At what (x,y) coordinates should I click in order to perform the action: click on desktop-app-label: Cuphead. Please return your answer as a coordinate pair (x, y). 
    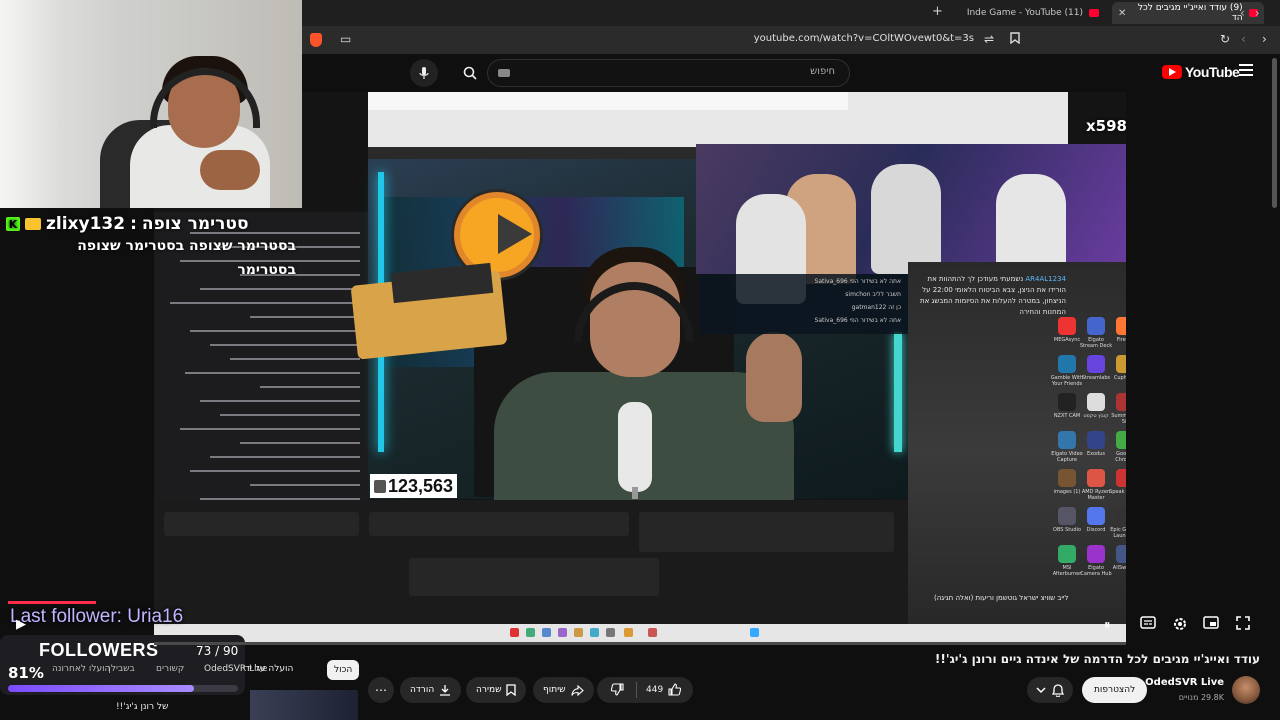
    Looking at the image, I should click on (1119, 378).